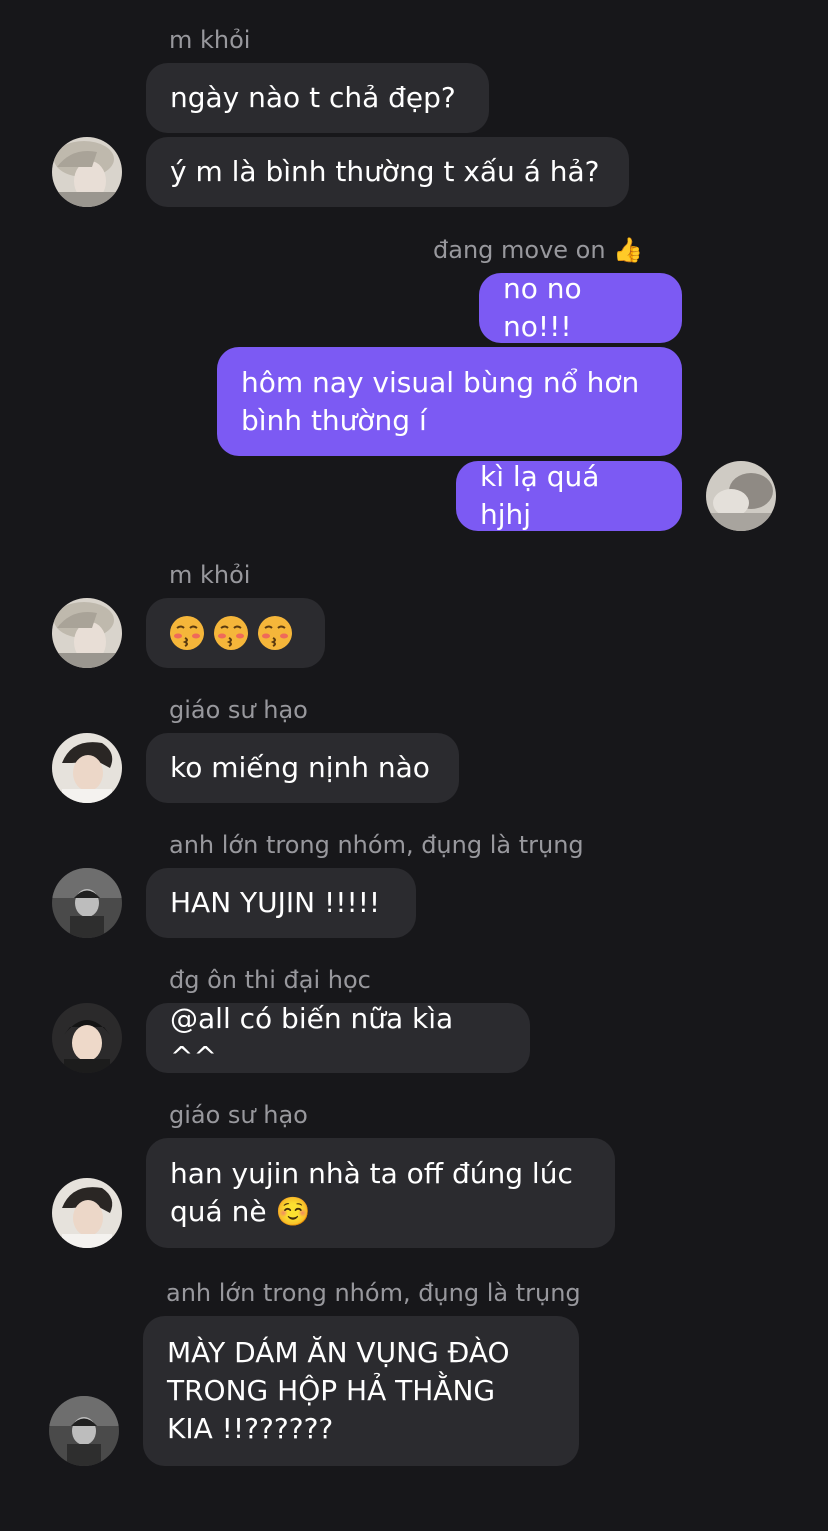  I want to click on sender-name-dg-on-thi: đg ôn thi đại học, so click(270, 980).